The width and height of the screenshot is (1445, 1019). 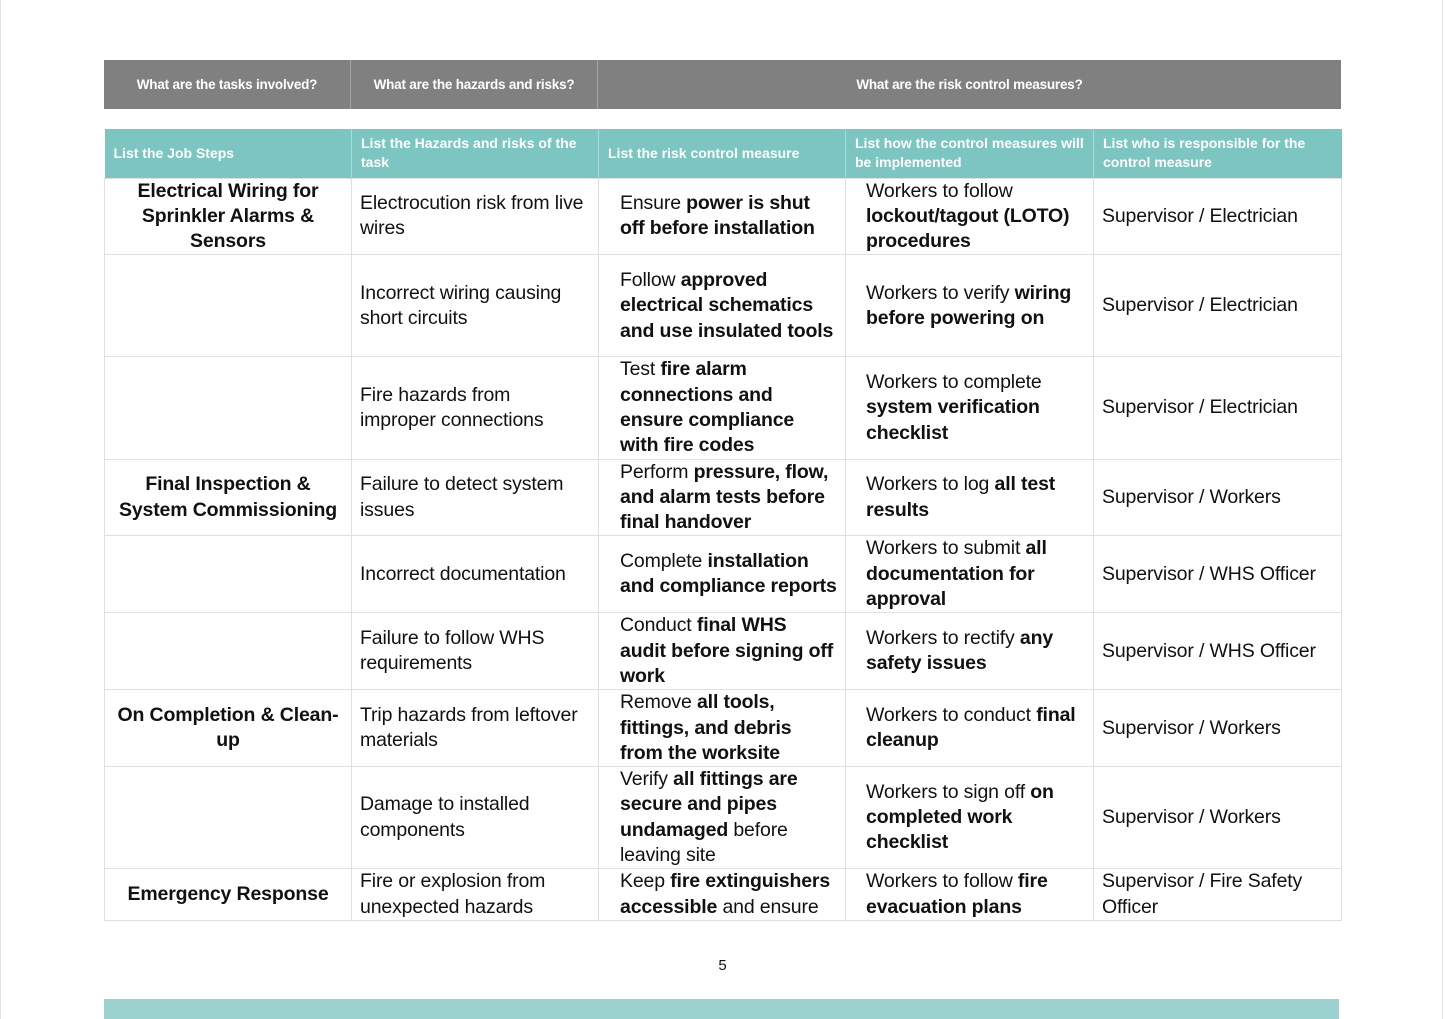 I want to click on text-run: Perform, so click(x=657, y=471).